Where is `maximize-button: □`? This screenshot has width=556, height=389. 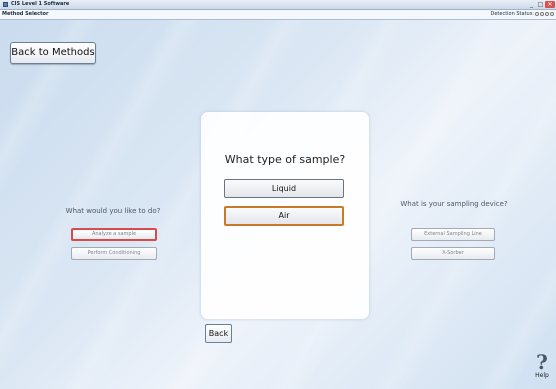 maximize-button: □ is located at coordinates (540, 4).